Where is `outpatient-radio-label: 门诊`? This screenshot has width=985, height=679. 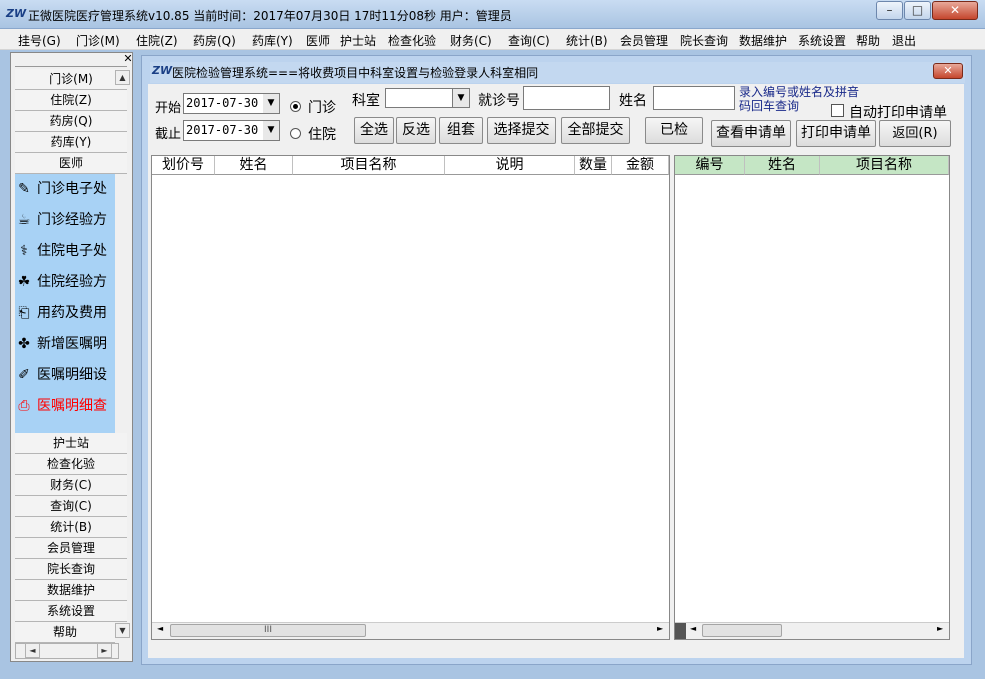 outpatient-radio-label: 门诊 is located at coordinates (322, 108).